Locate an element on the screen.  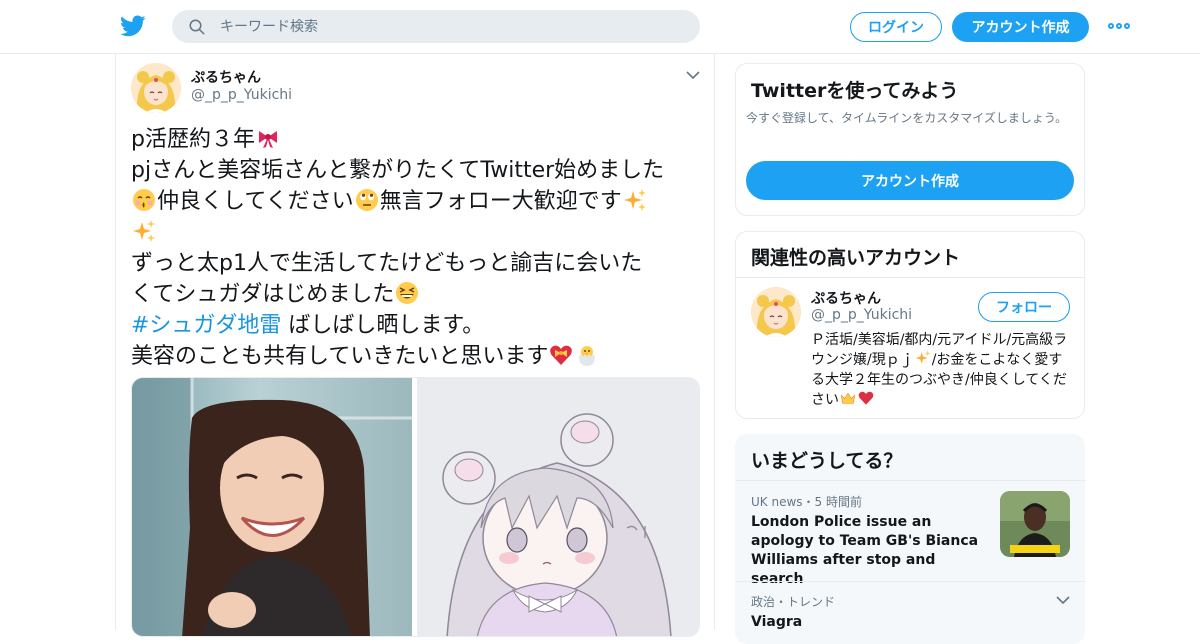
login-button: ログイン is located at coordinates (896, 27).